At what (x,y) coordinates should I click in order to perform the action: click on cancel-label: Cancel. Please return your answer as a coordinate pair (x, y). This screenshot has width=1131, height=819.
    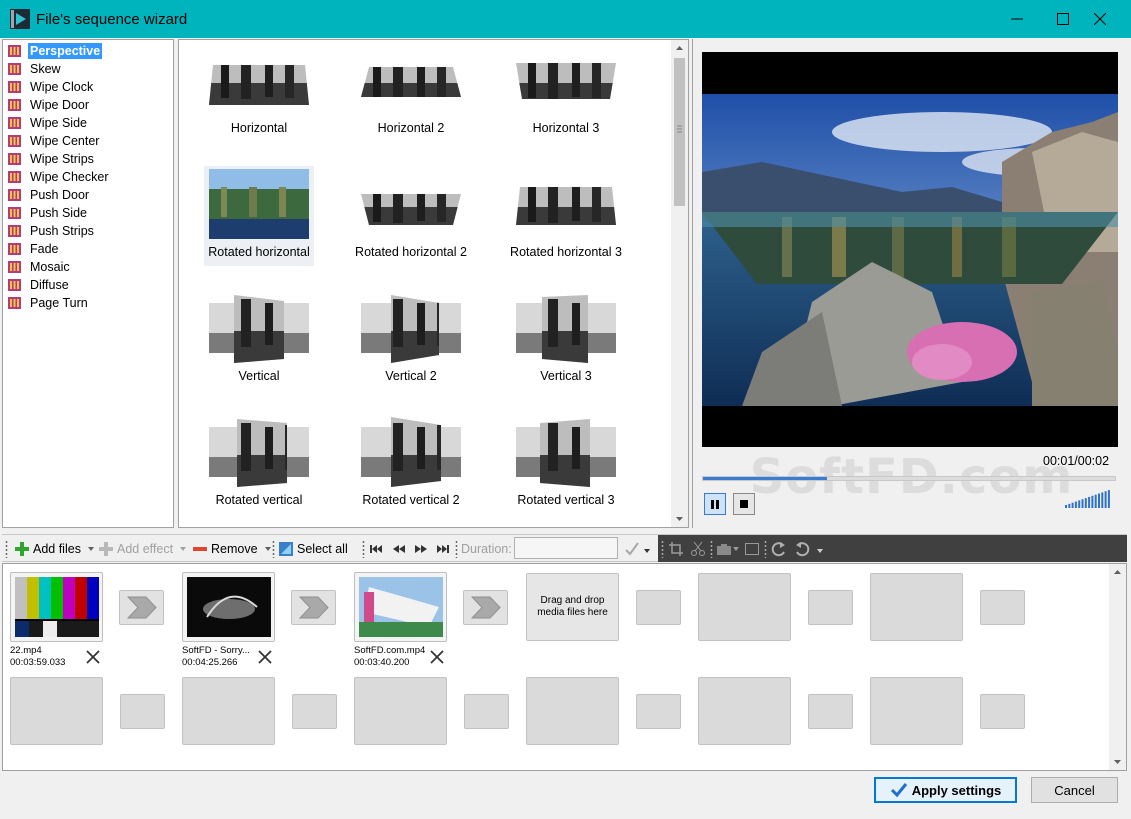
    Looking at the image, I should click on (1074, 790).